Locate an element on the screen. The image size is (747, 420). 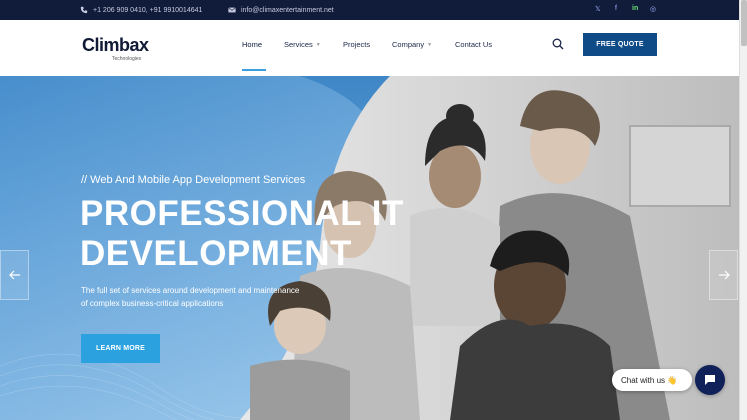
arrow-right-icon is located at coordinates (724, 275).